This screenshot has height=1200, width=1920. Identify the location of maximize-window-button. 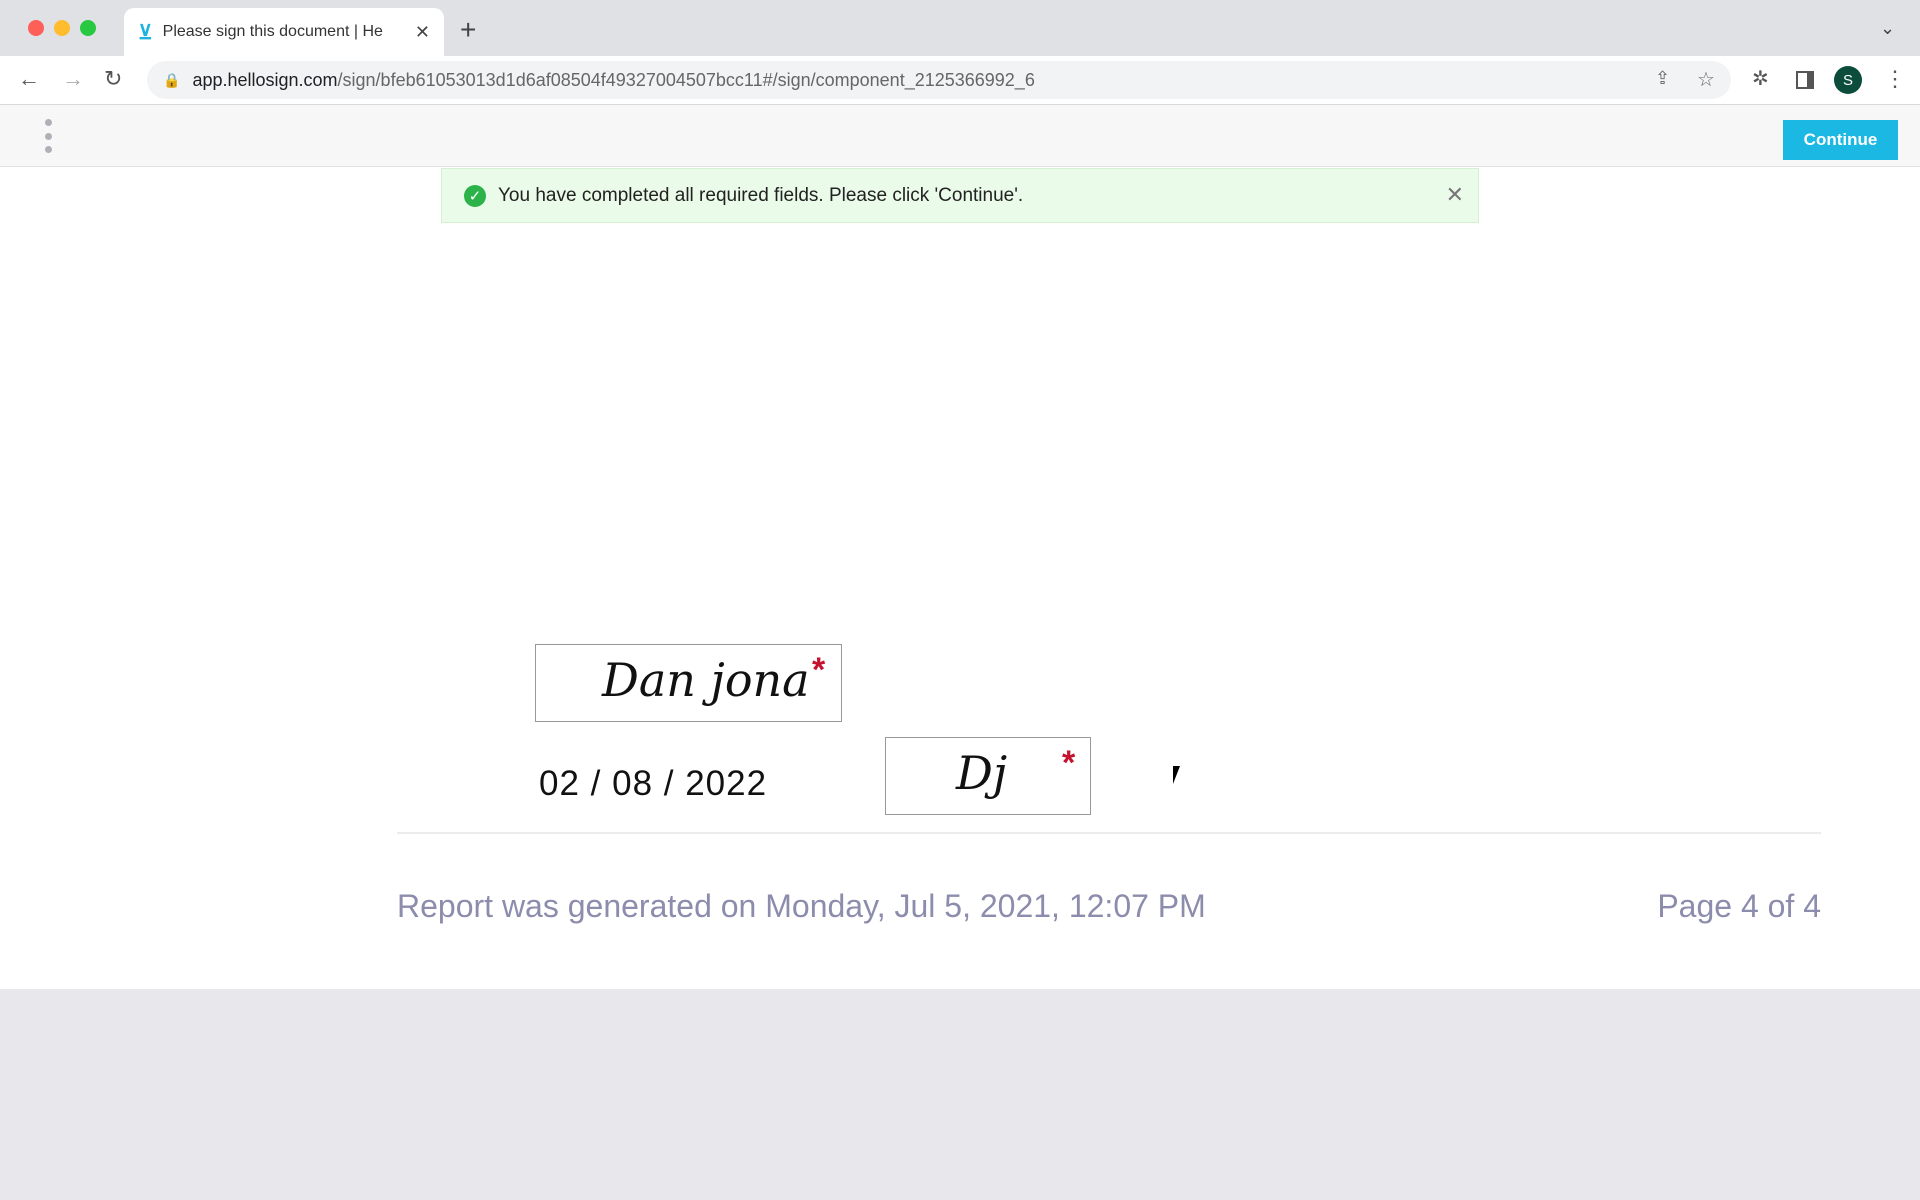
(88, 28).